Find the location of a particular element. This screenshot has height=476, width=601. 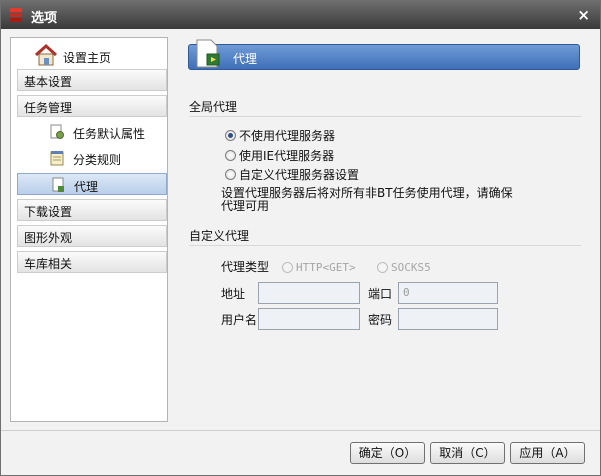

sidebar-item-home: 设置主页 is located at coordinates (92, 55).